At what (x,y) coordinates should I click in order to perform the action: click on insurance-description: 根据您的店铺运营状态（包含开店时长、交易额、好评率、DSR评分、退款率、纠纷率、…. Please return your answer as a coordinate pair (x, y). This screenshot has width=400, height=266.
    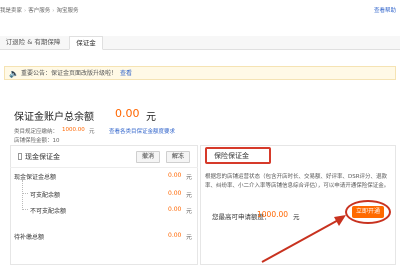
    Looking at the image, I should click on (297, 181).